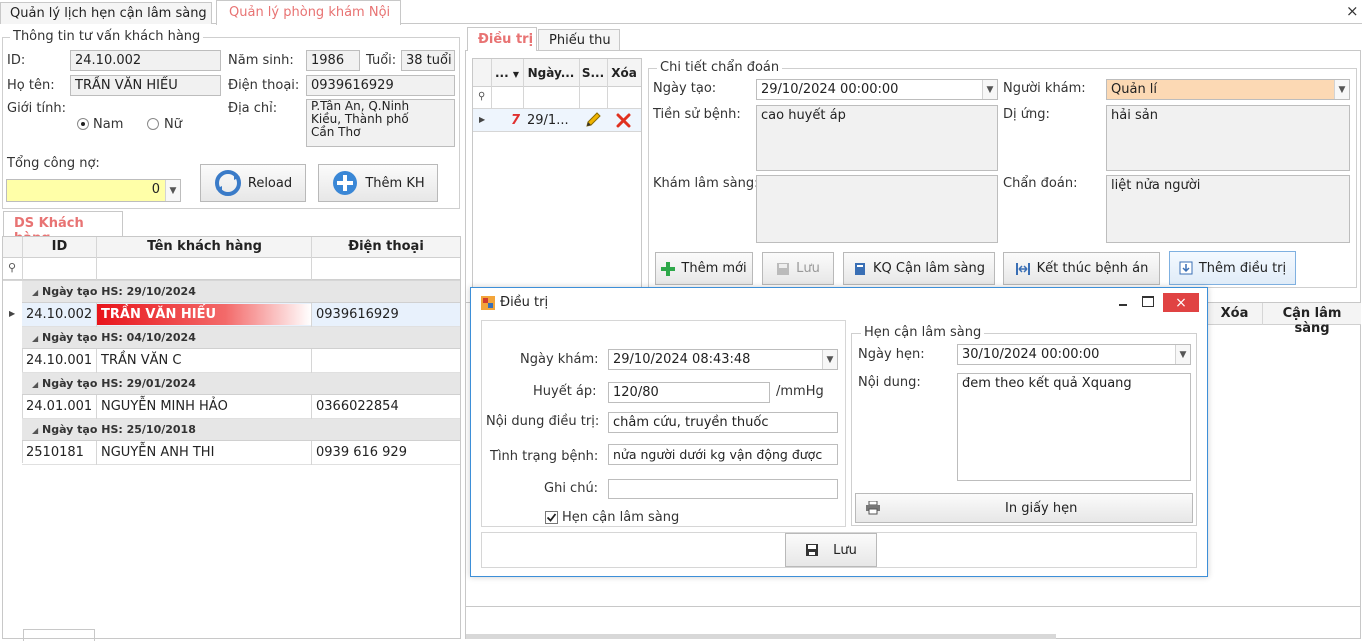  I want to click on gender-male-label: Nam, so click(108, 124).